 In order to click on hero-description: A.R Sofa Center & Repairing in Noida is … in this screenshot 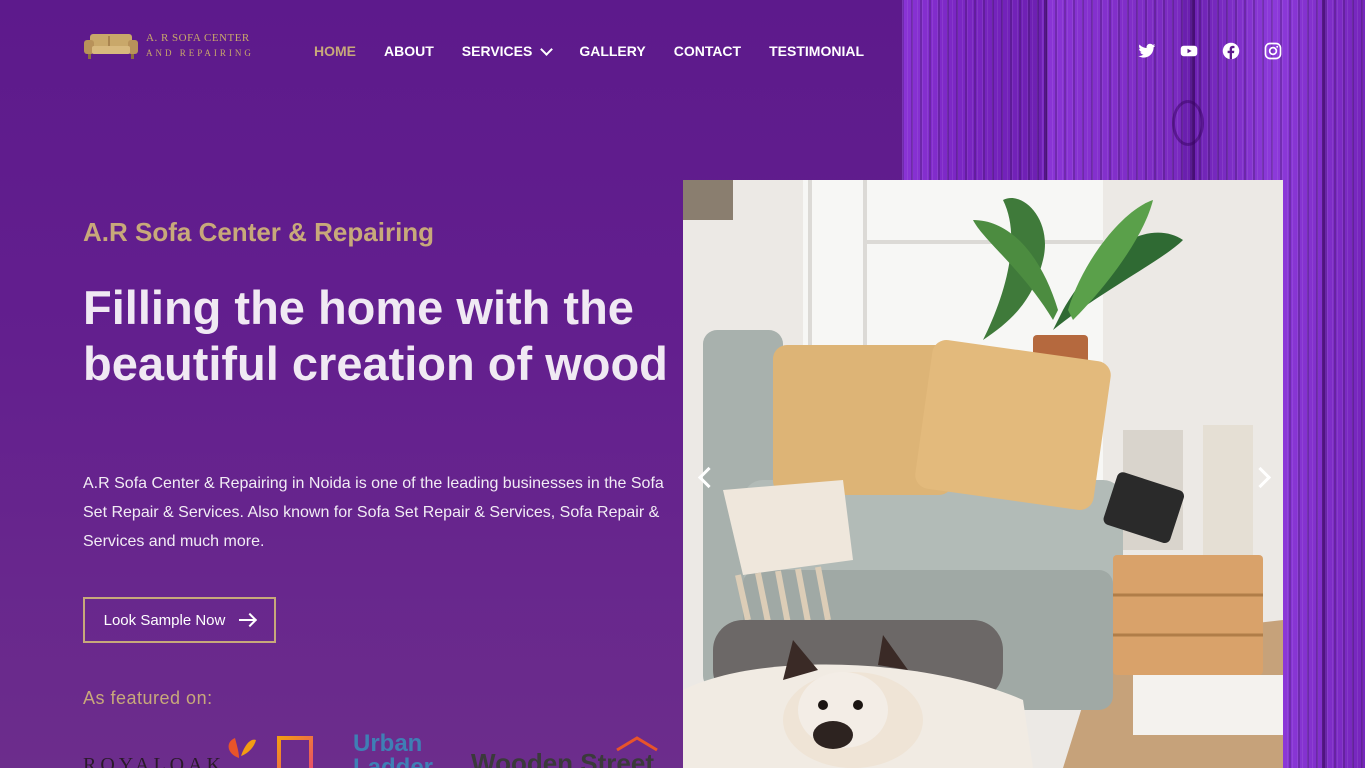, I will do `click(373, 512)`.